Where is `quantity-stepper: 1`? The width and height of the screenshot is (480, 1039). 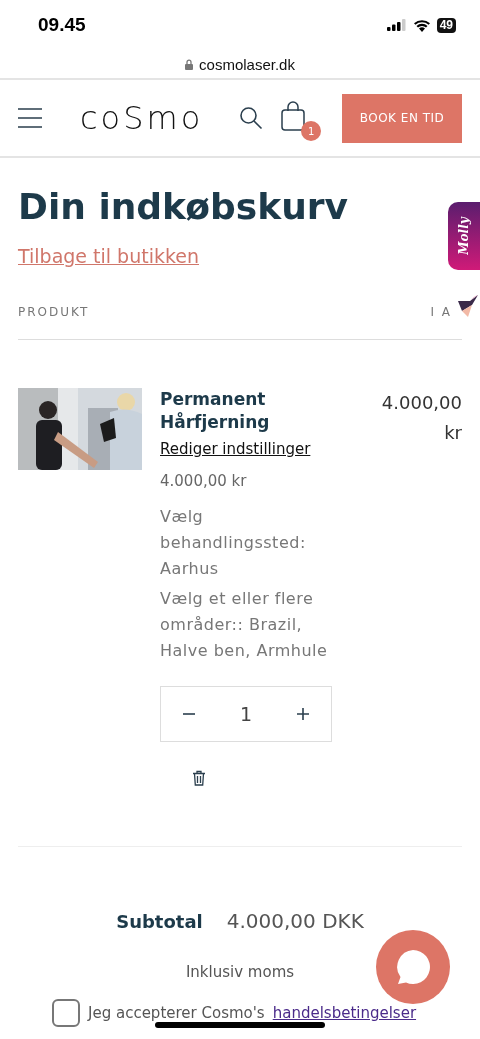
quantity-stepper: 1 is located at coordinates (246, 714).